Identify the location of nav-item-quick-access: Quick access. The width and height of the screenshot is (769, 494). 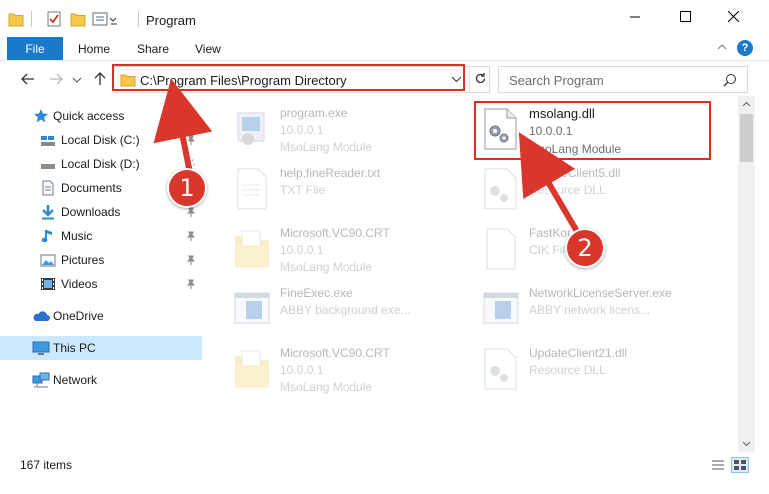
(101, 116).